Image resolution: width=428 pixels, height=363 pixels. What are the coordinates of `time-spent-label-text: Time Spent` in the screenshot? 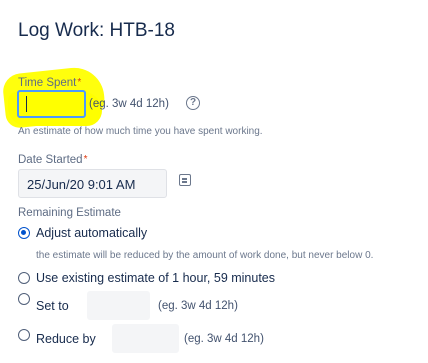 It's located at (47, 83).